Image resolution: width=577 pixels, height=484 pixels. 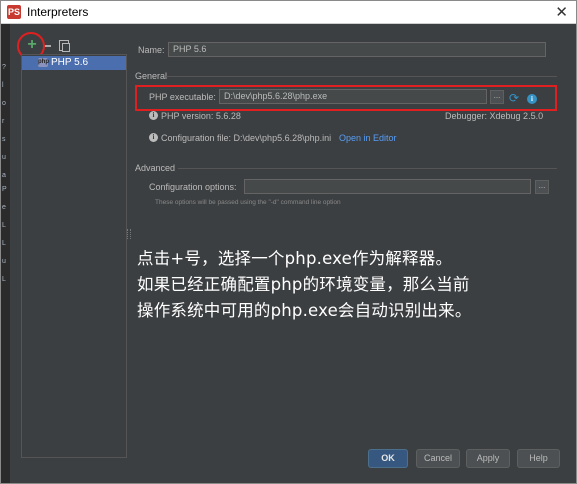 What do you see at coordinates (155, 168) in the screenshot?
I see `advanced-header: Advanced` at bounding box center [155, 168].